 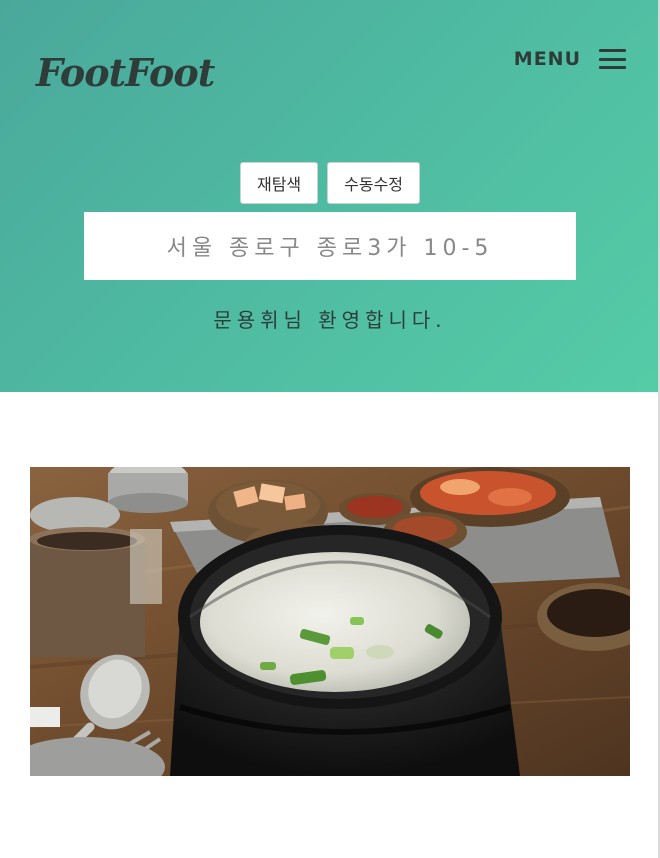 What do you see at coordinates (547, 59) in the screenshot?
I see `menu-label: MENU` at bounding box center [547, 59].